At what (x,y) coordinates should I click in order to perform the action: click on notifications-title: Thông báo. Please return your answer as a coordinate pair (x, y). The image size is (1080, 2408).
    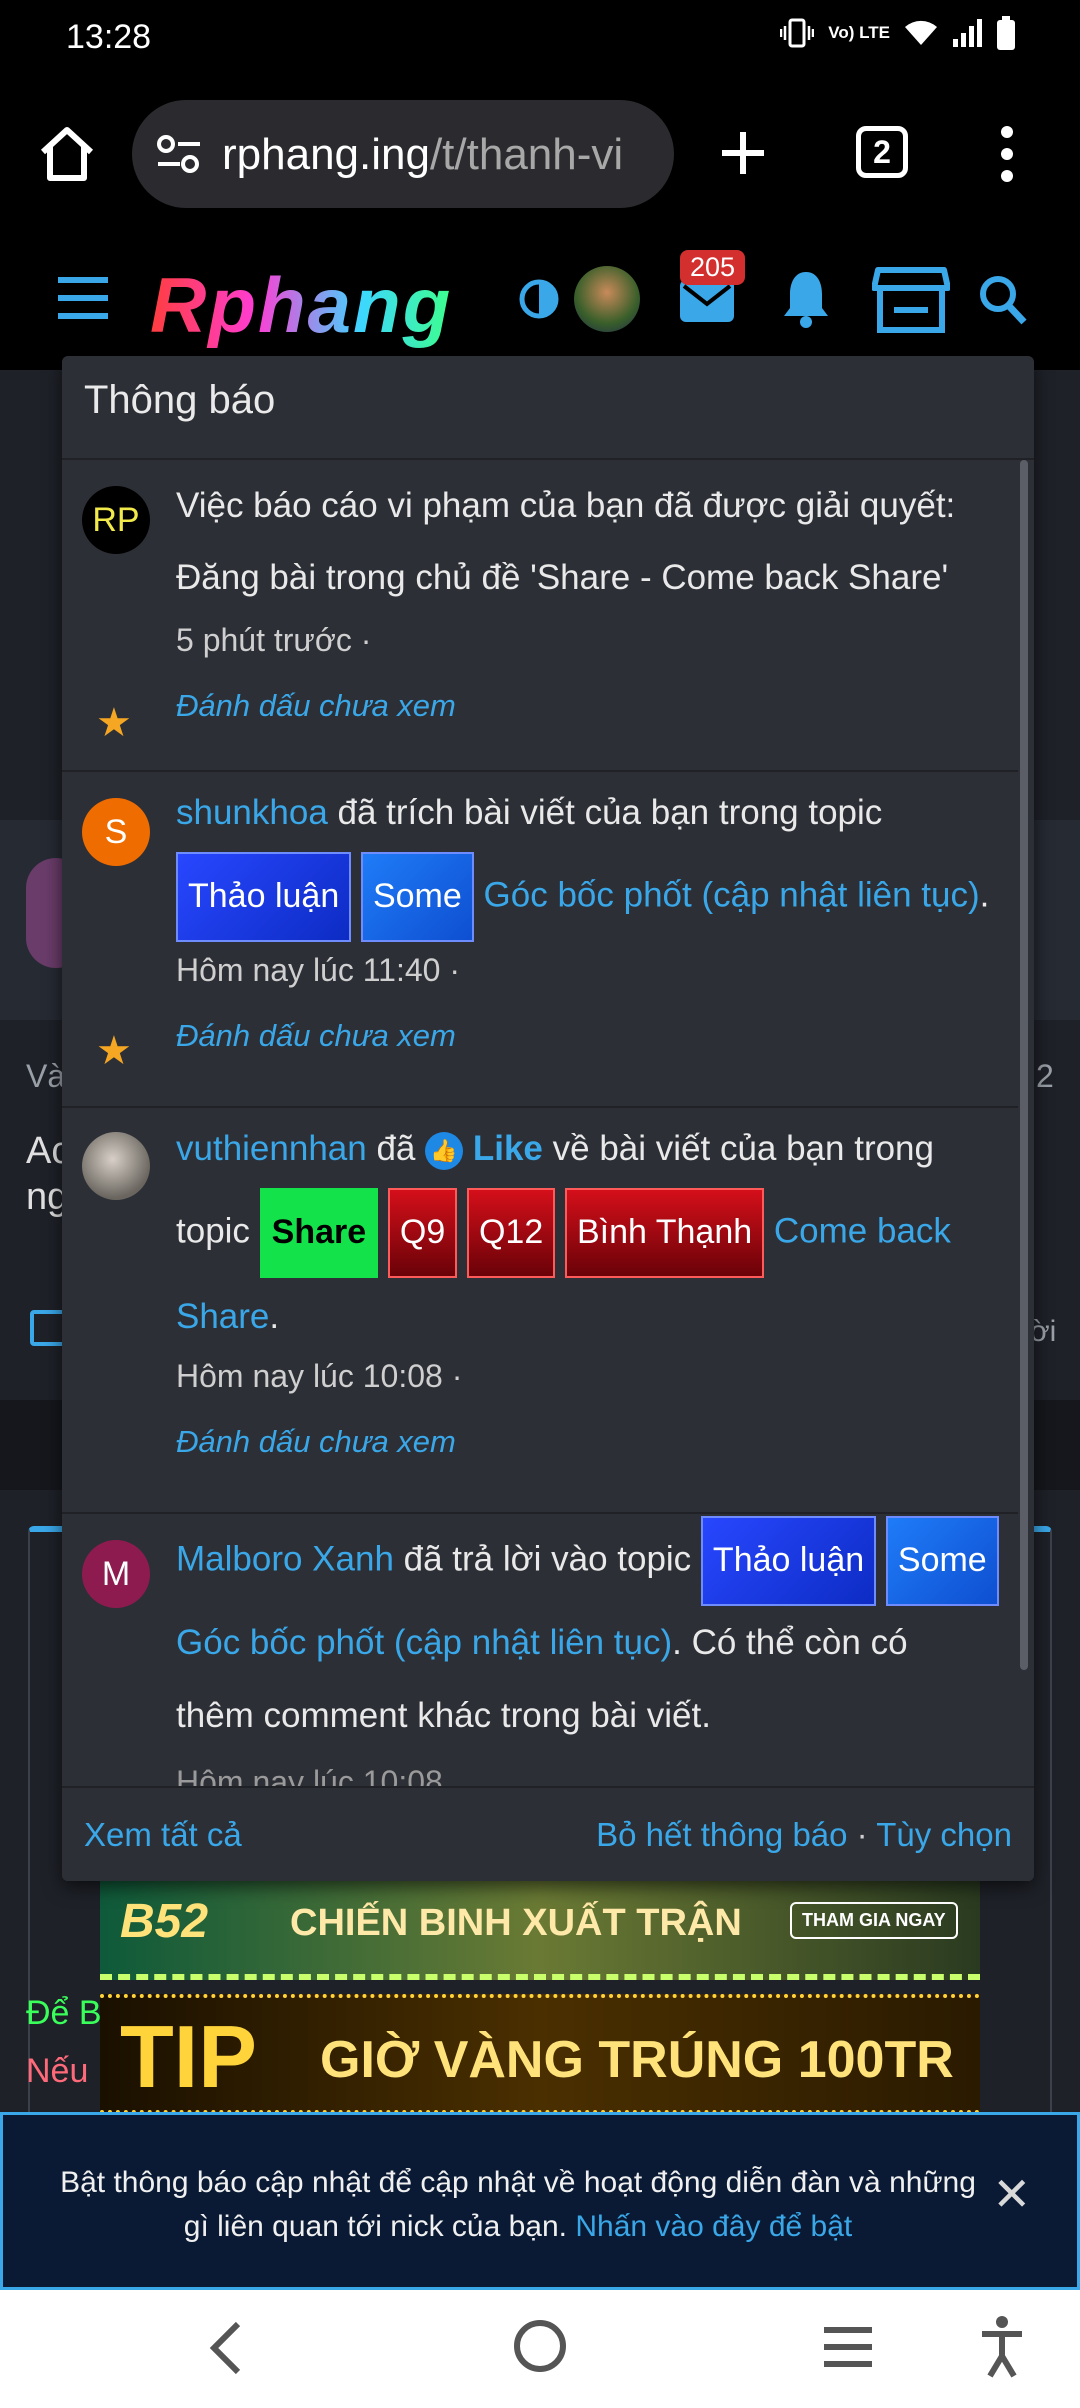
    Looking at the image, I should click on (180, 400).